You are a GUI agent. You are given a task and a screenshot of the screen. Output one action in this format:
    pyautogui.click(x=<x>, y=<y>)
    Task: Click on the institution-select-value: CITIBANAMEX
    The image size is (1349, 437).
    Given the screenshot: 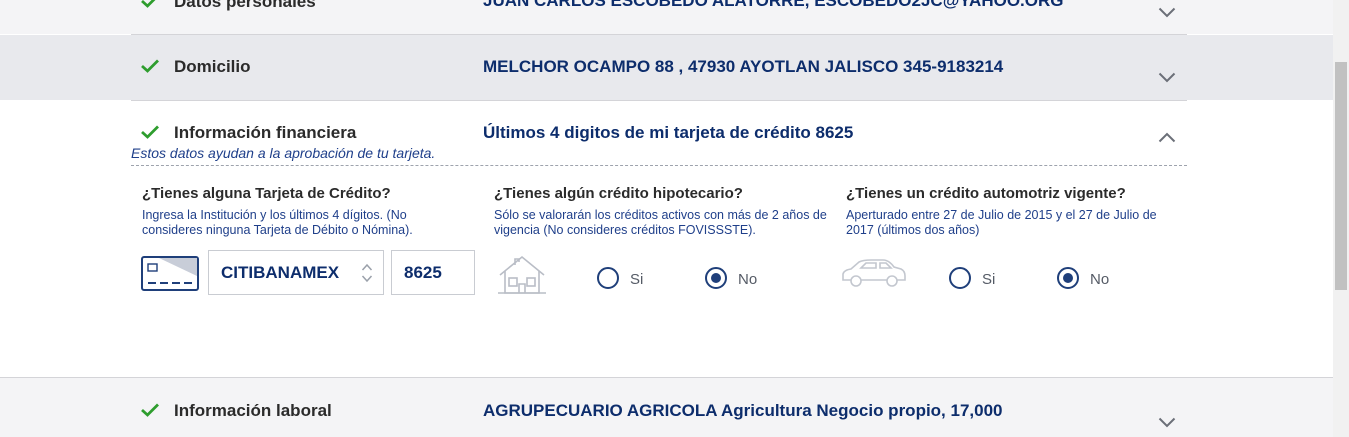 What is the action you would take?
    pyautogui.click(x=280, y=272)
    